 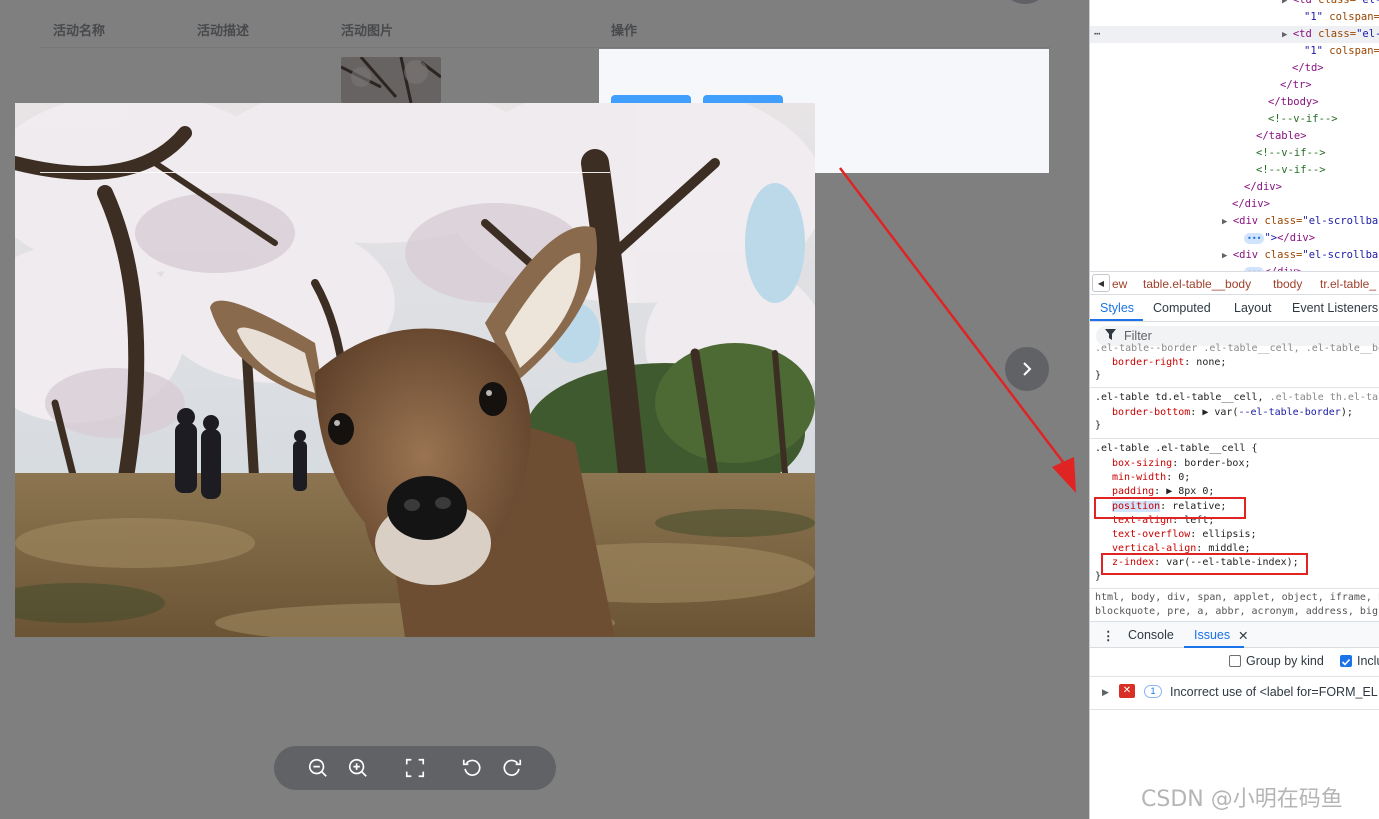 I want to click on styles-tab-bar: Styles Computed Layout Event Listeners, so click(x=1234, y=309).